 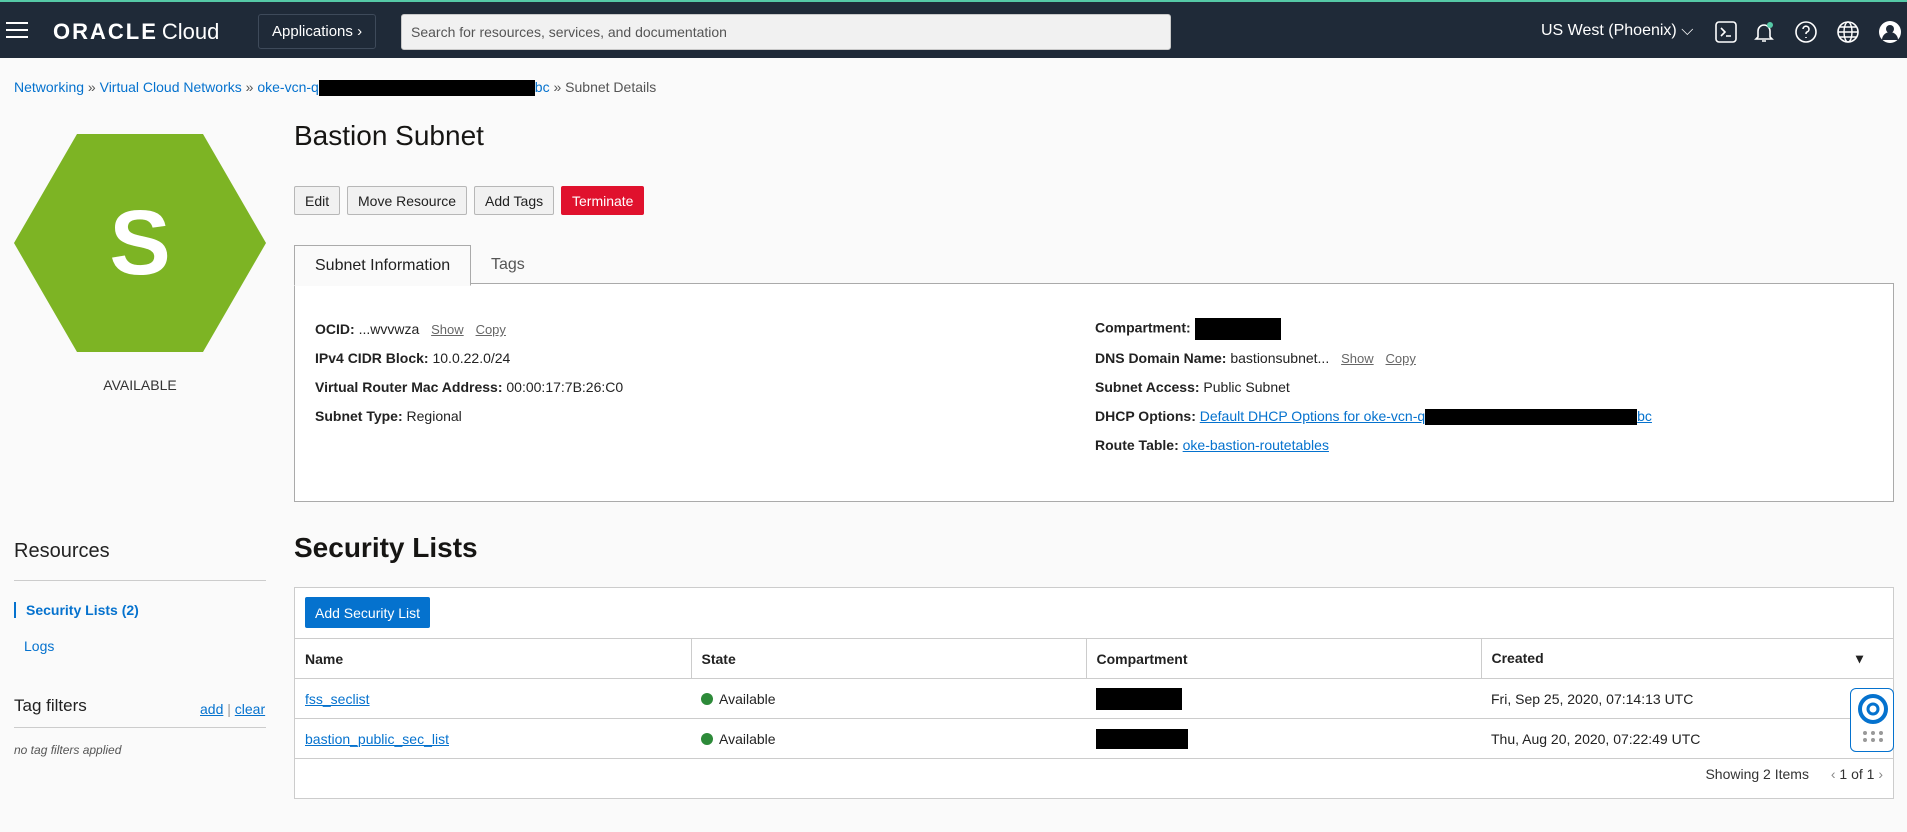 I want to click on help-widget, so click(x=1872, y=720).